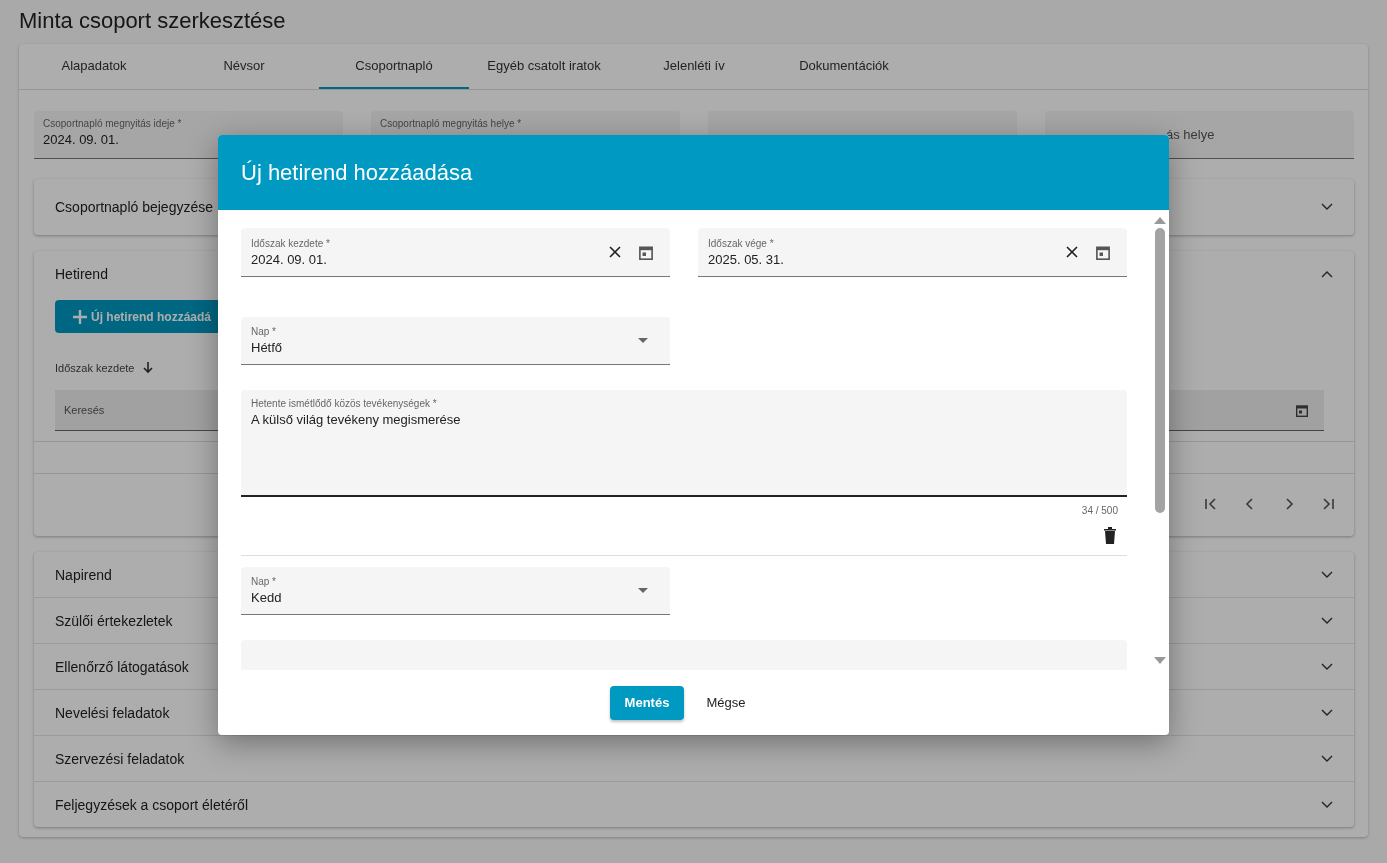 The image size is (1387, 863). Describe the element at coordinates (81, 273) in the screenshot. I see `panel-title: Hetirend` at that location.